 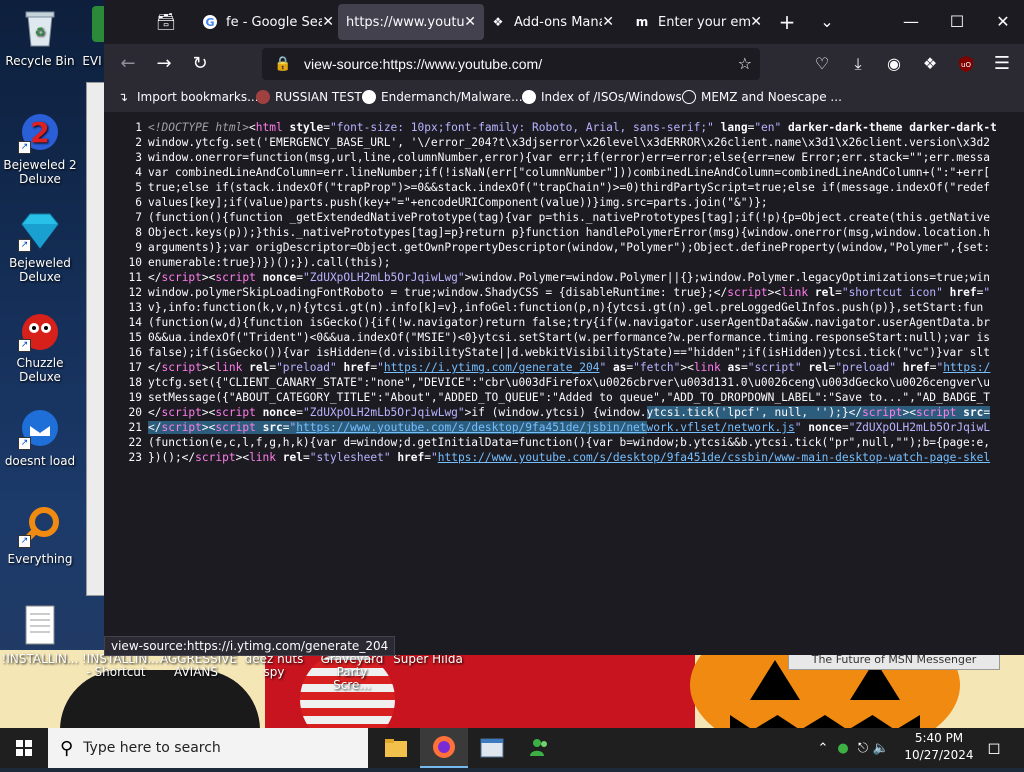 What do you see at coordinates (745, 63) in the screenshot?
I see `bookmark-star-icon: ☆` at bounding box center [745, 63].